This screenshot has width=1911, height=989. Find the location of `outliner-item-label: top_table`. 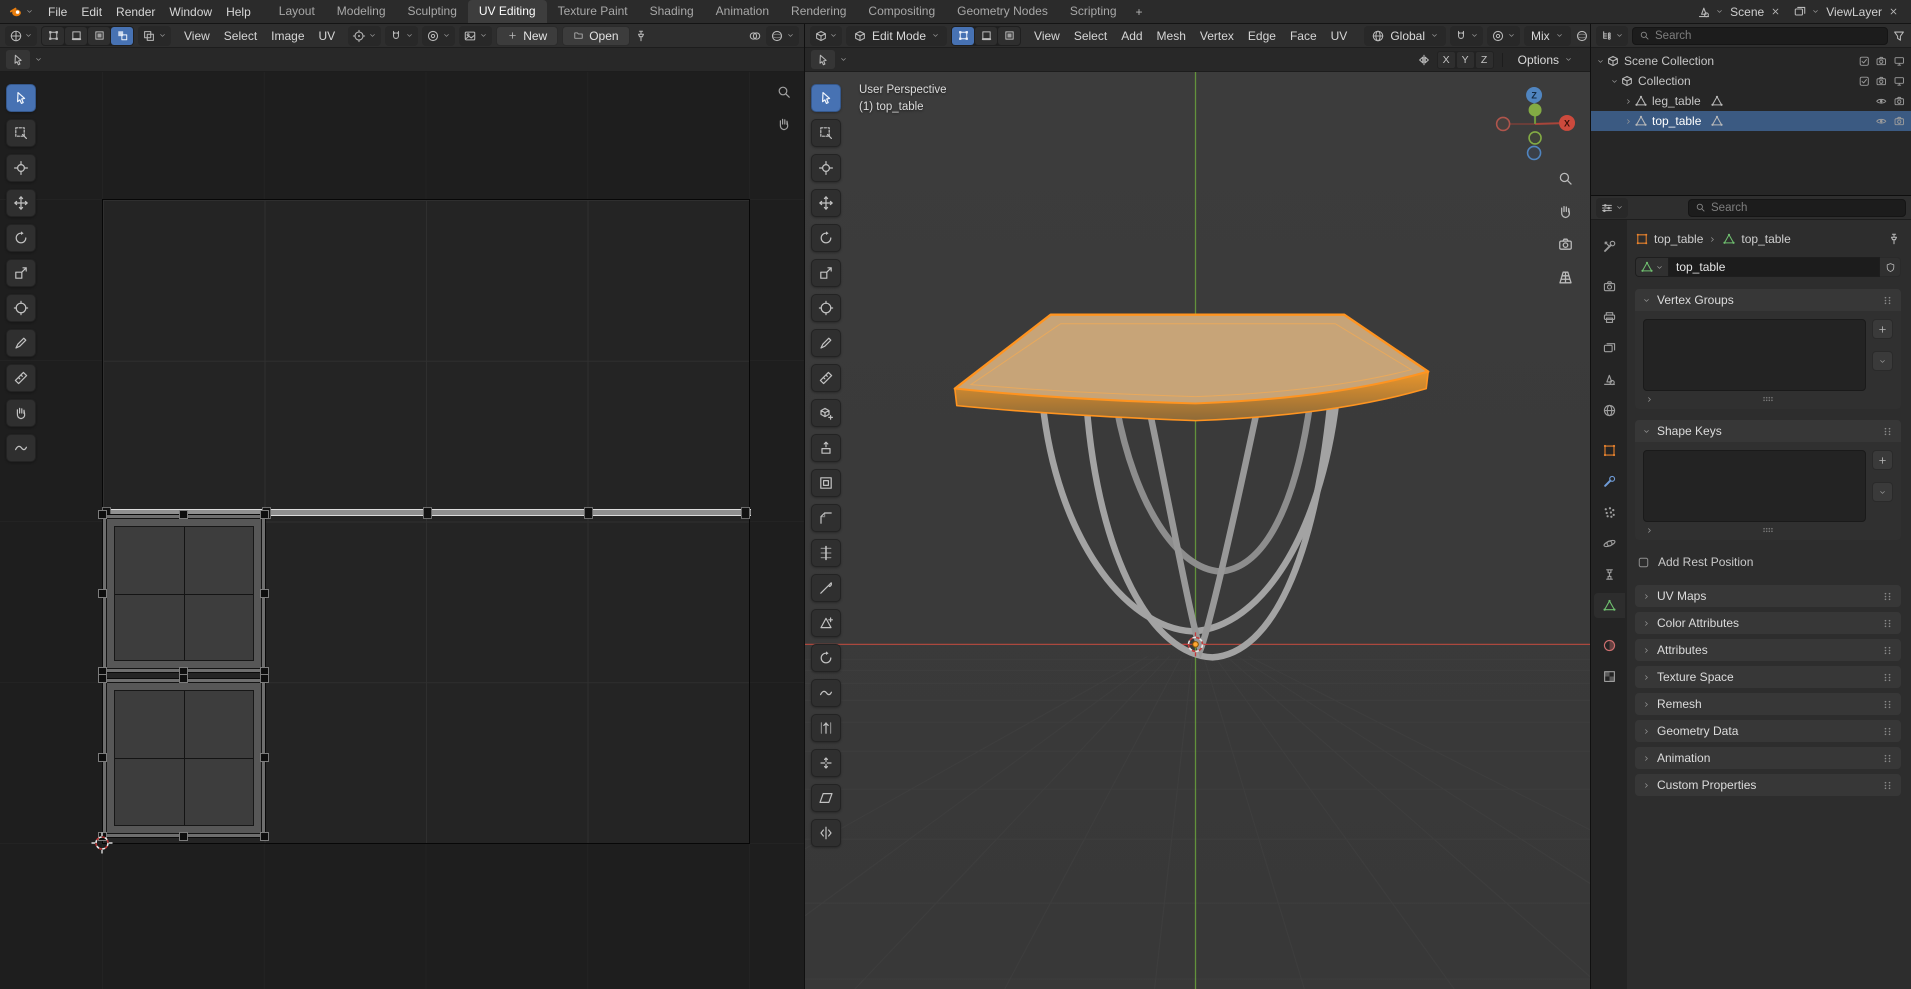

outliner-item-label: top_table is located at coordinates (1676, 121).